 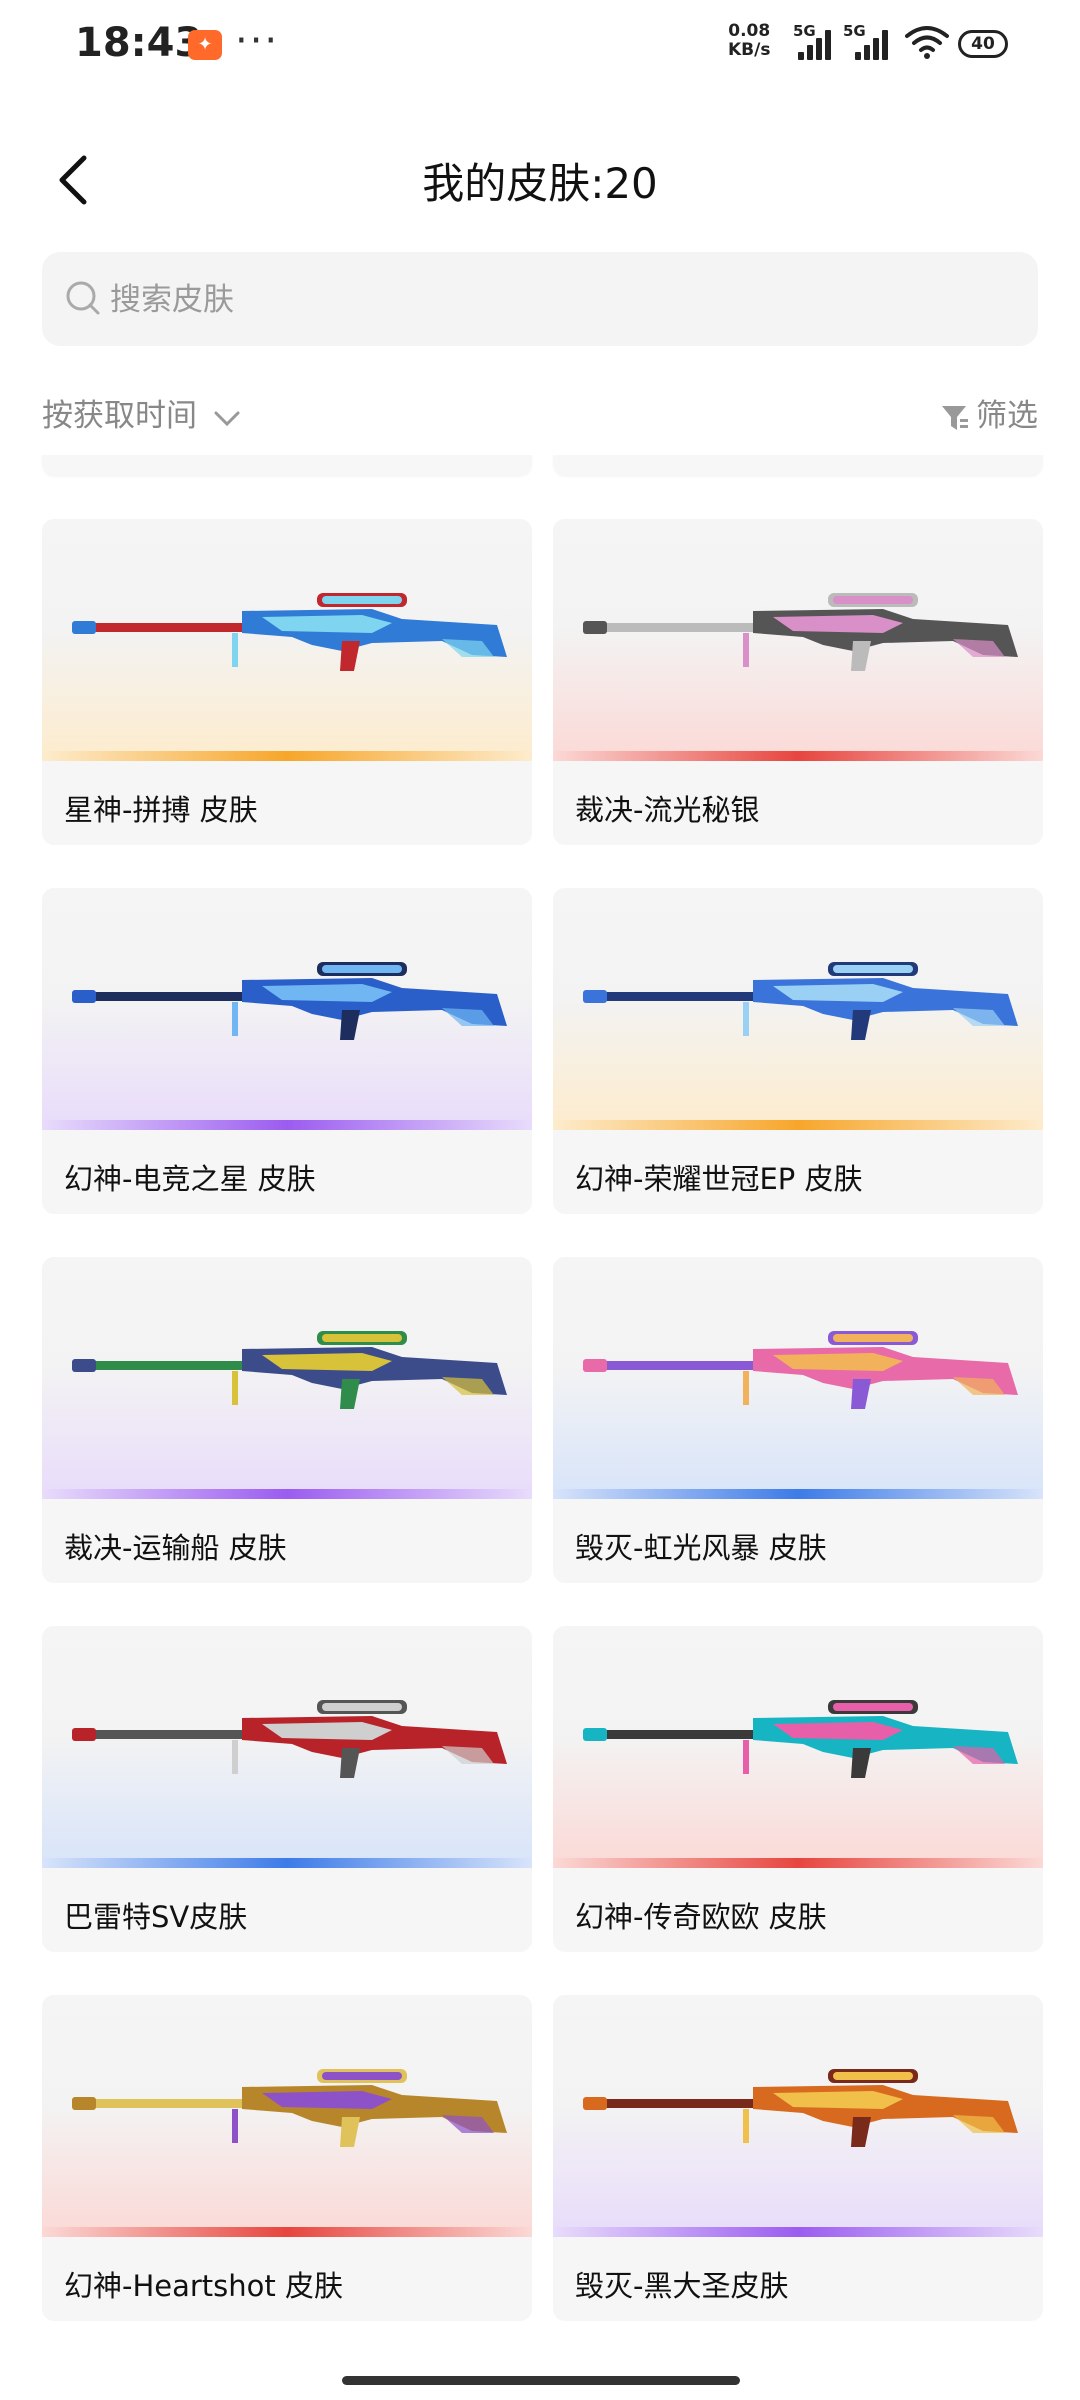 What do you see at coordinates (203, 2286) in the screenshot?
I see `skin-name: 幻神-Heartshot 皮肤` at bounding box center [203, 2286].